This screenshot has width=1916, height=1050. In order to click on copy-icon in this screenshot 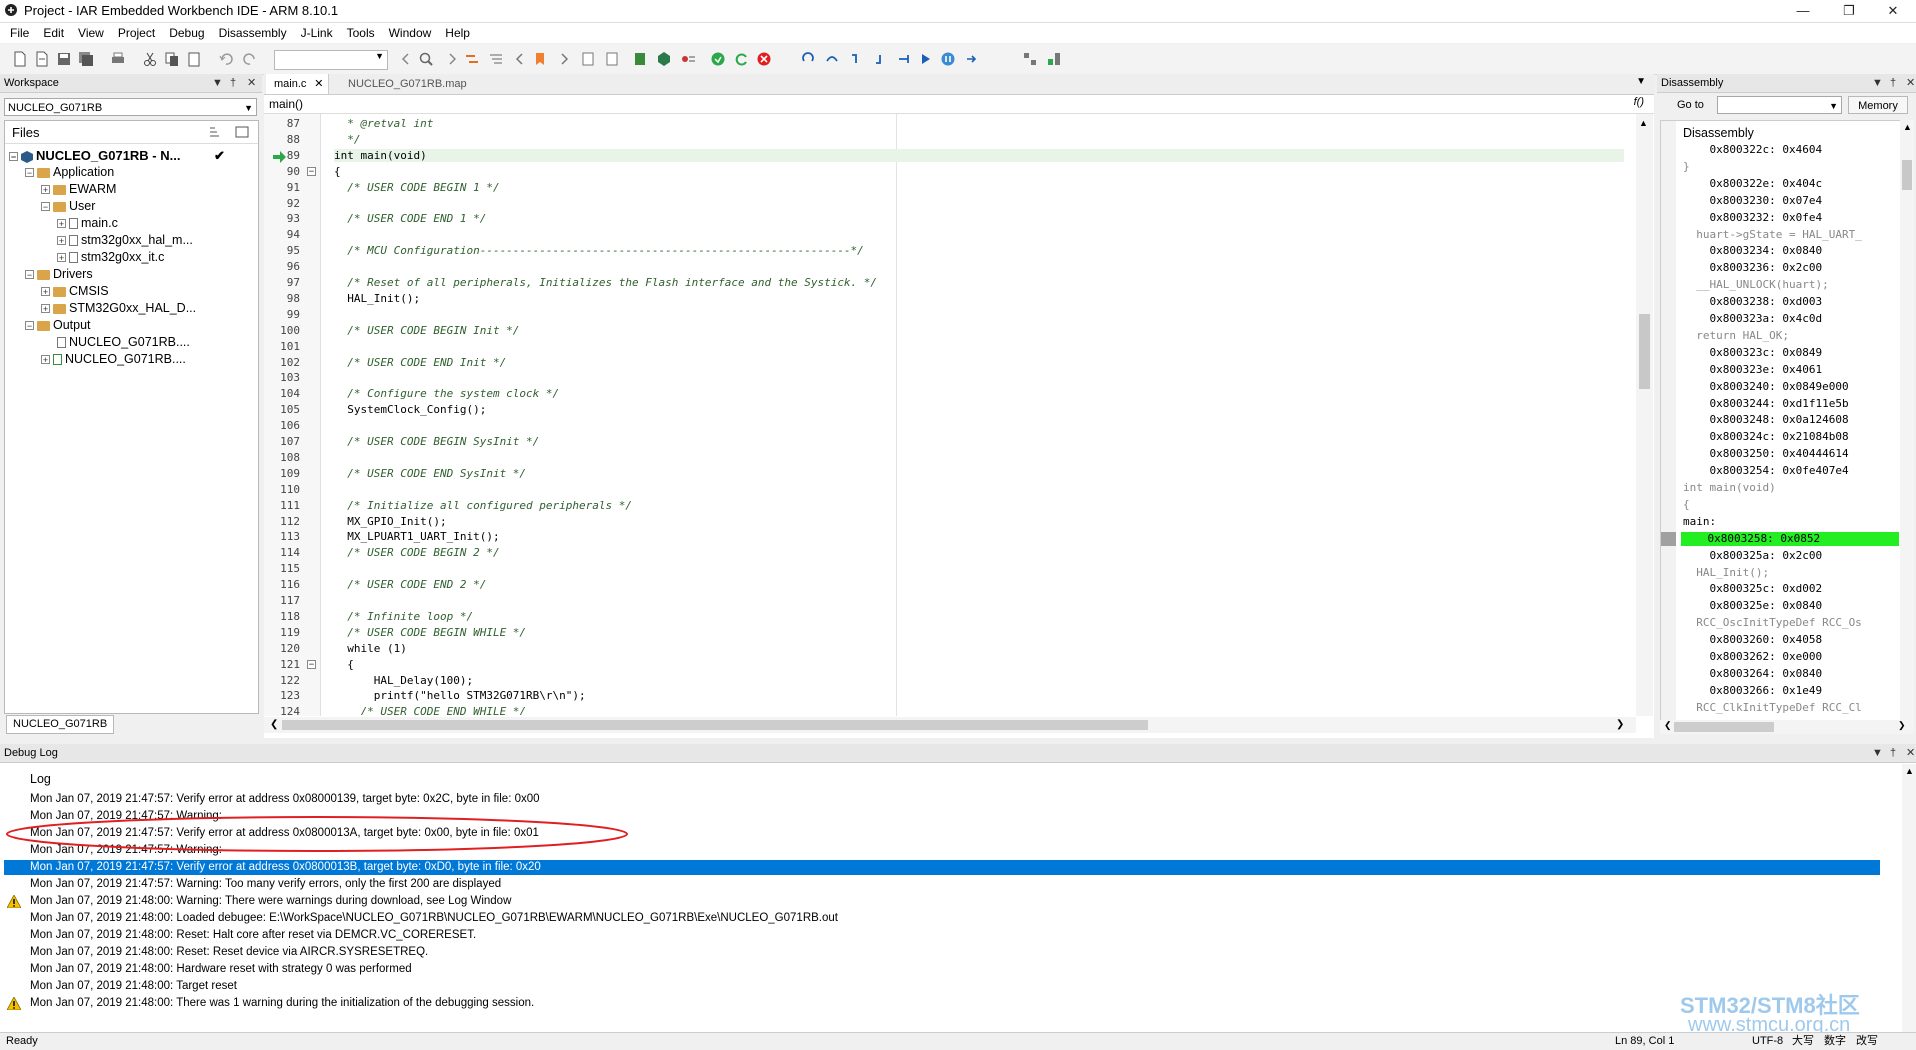, I will do `click(172, 59)`.